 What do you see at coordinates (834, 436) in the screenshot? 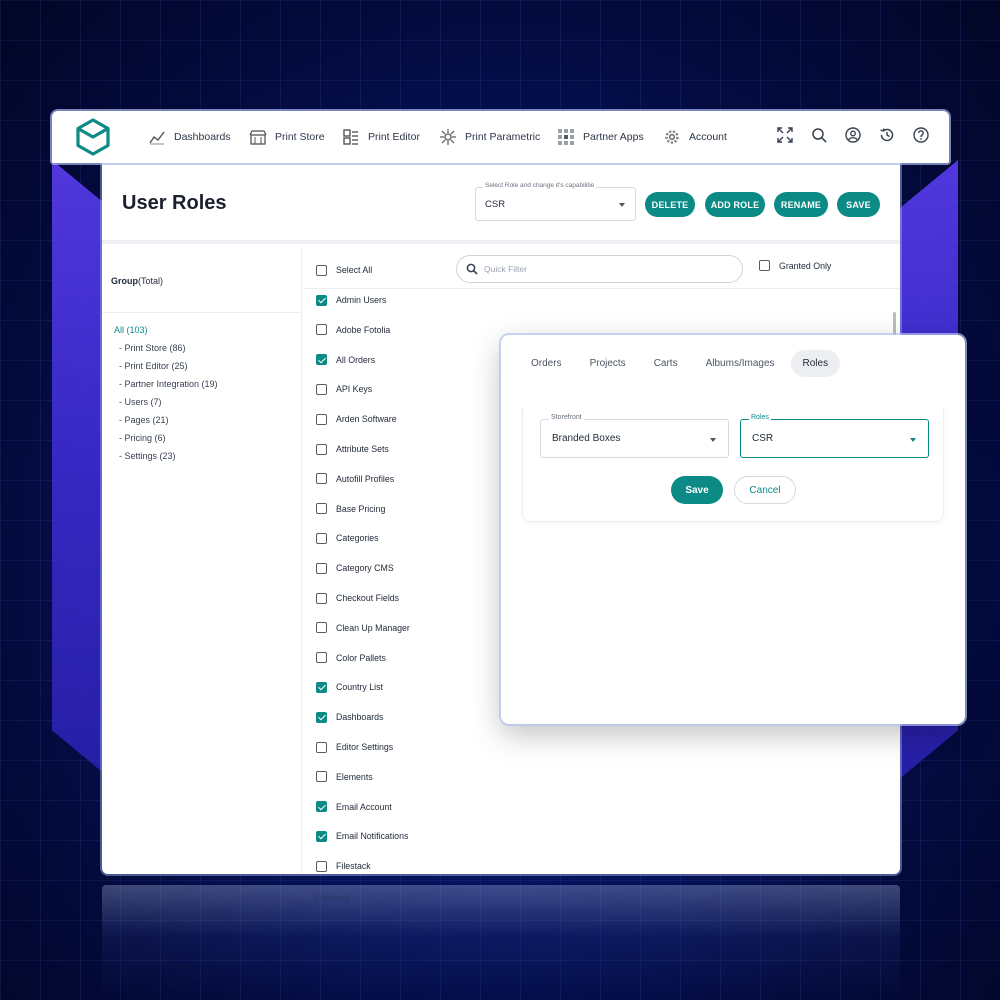
I see `roles-select: Roles CSR` at bounding box center [834, 436].